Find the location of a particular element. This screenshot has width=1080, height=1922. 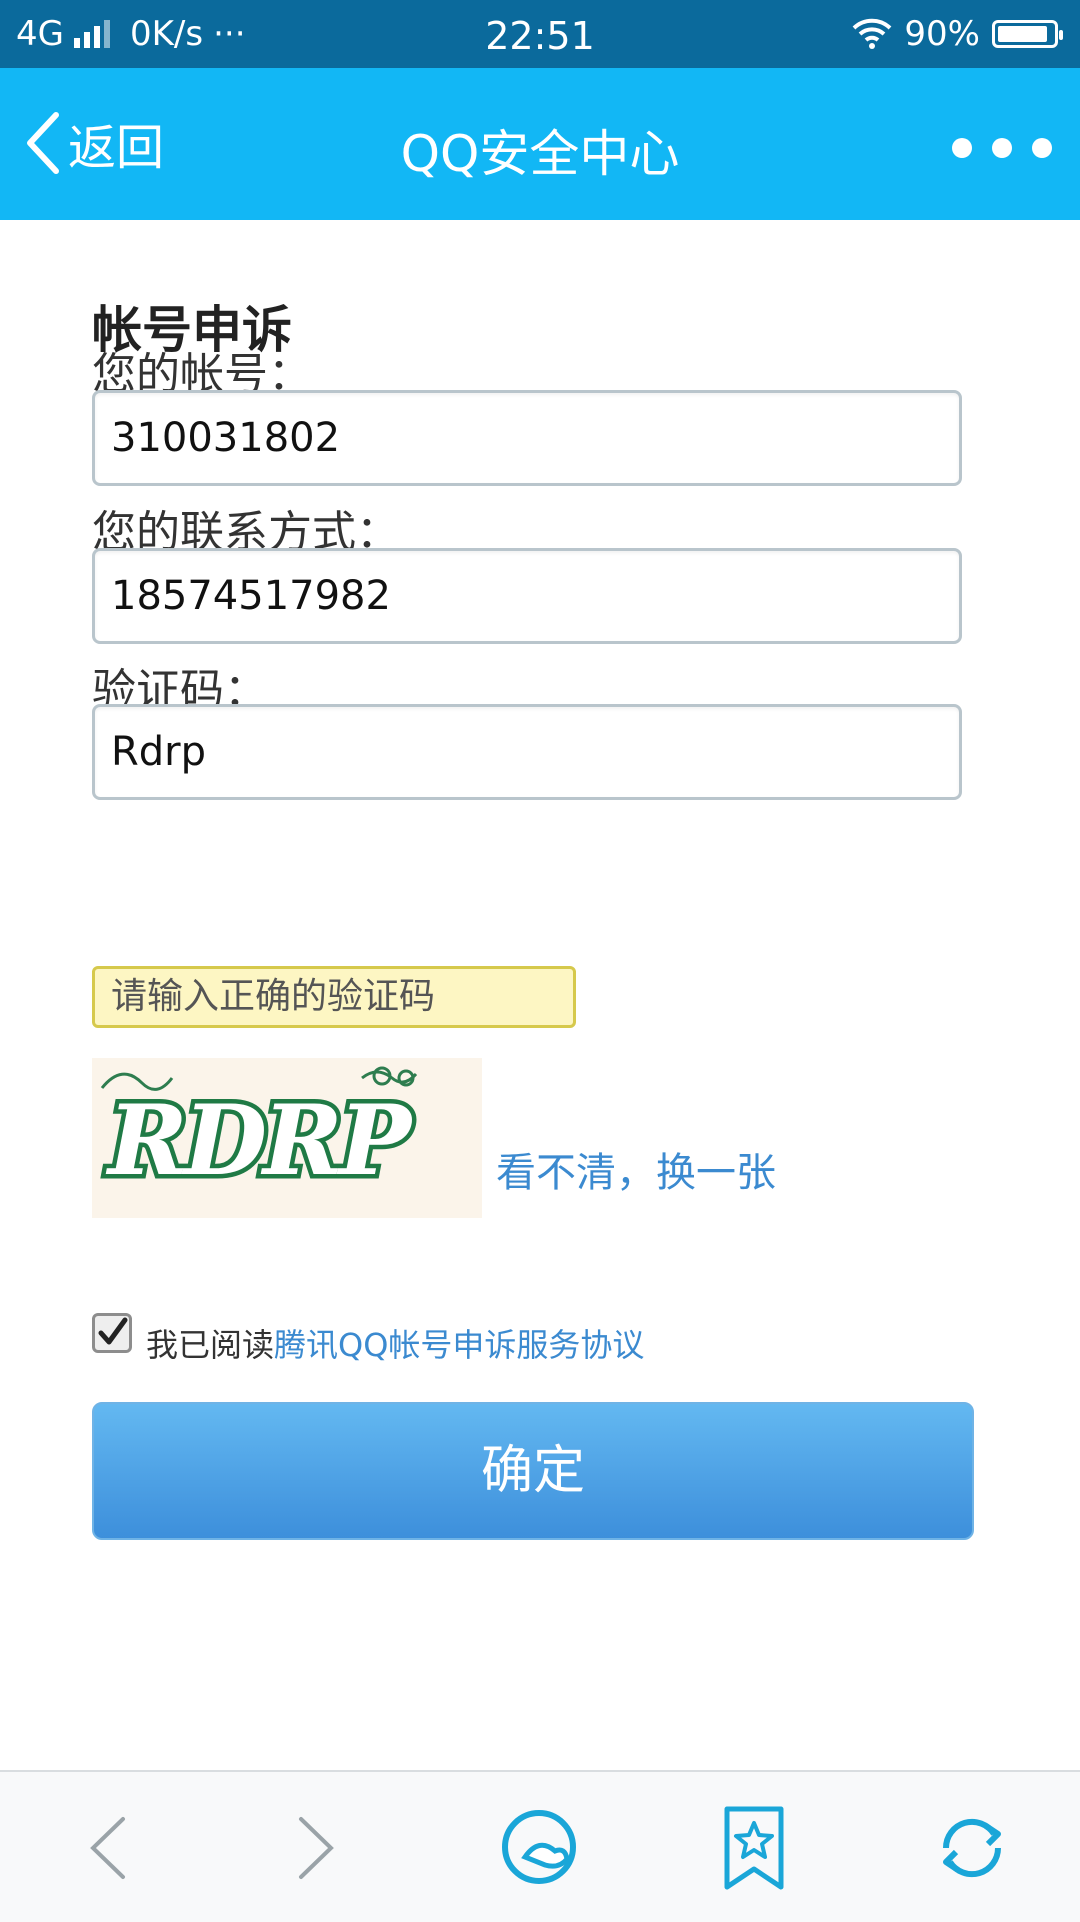

browser-toolbar is located at coordinates (540, 1846).